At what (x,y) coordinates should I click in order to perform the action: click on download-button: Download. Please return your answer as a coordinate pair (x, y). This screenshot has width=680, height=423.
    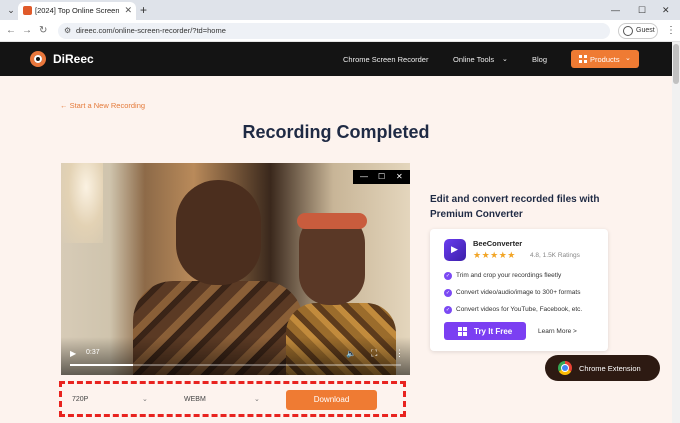
    Looking at the image, I should click on (331, 400).